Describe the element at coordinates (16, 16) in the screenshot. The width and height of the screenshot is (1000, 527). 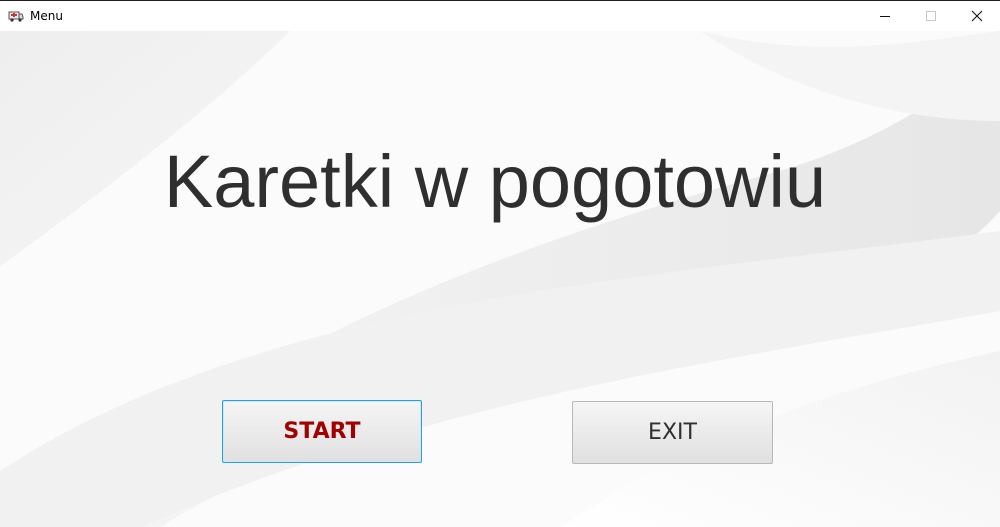
I see `ambulance-icon` at that location.